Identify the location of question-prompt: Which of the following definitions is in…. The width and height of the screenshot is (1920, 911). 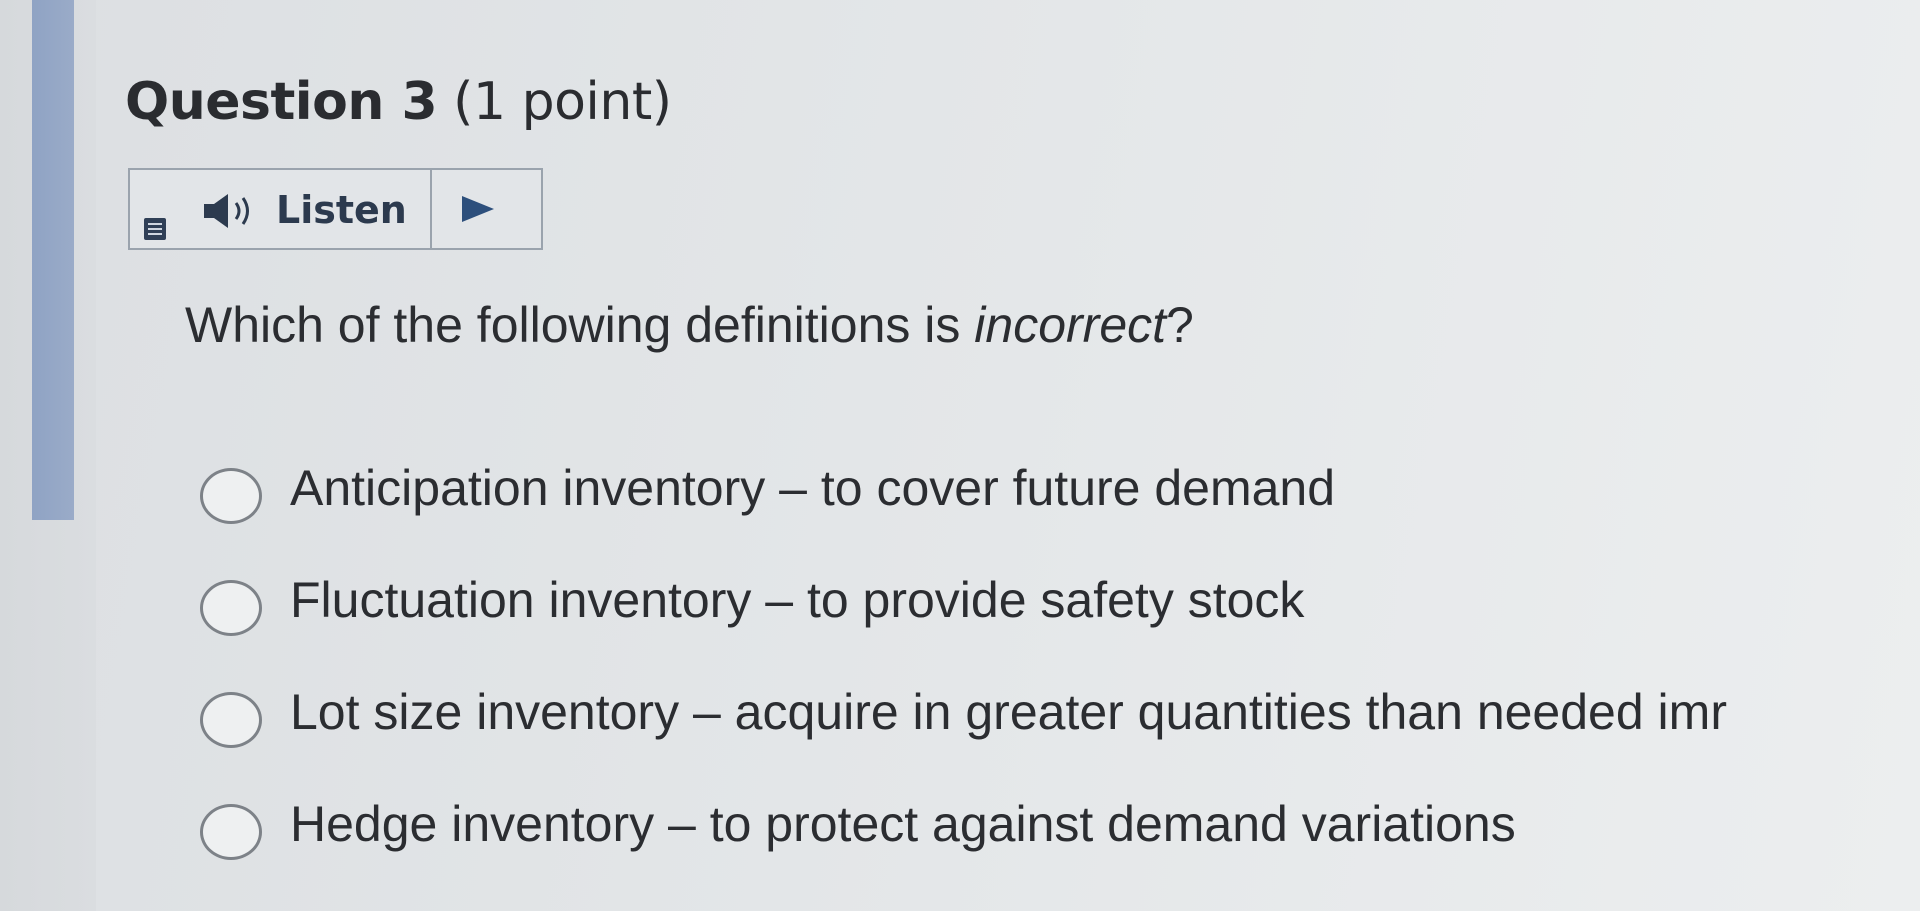
(689, 325).